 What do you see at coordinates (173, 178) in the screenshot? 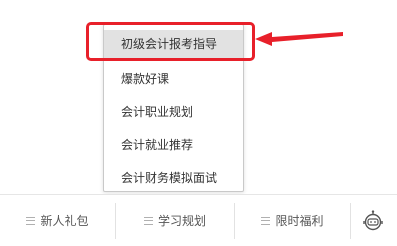
I see `menu-item-mock-interview: 会计财务模拟面试` at bounding box center [173, 178].